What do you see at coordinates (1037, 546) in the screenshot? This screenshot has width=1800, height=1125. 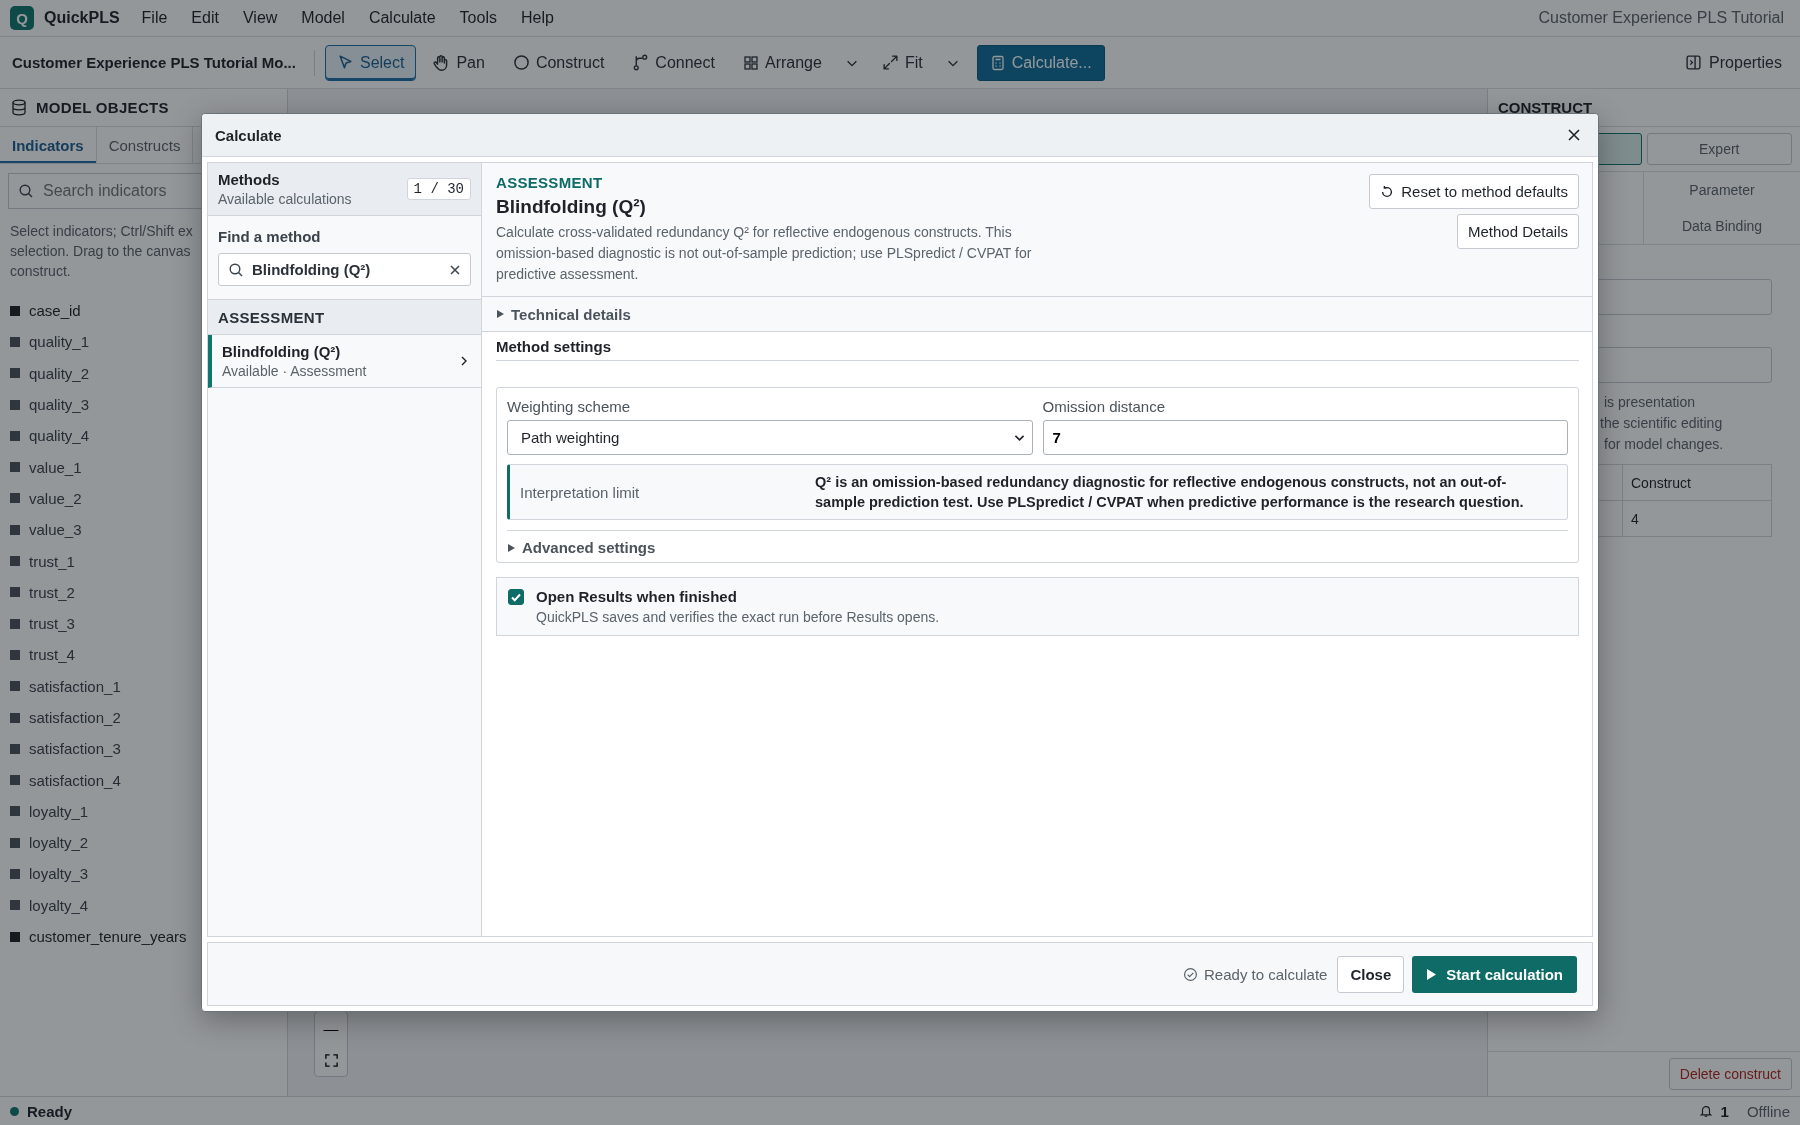 I see `advanced-settings-toggle: Advanced settings` at bounding box center [1037, 546].